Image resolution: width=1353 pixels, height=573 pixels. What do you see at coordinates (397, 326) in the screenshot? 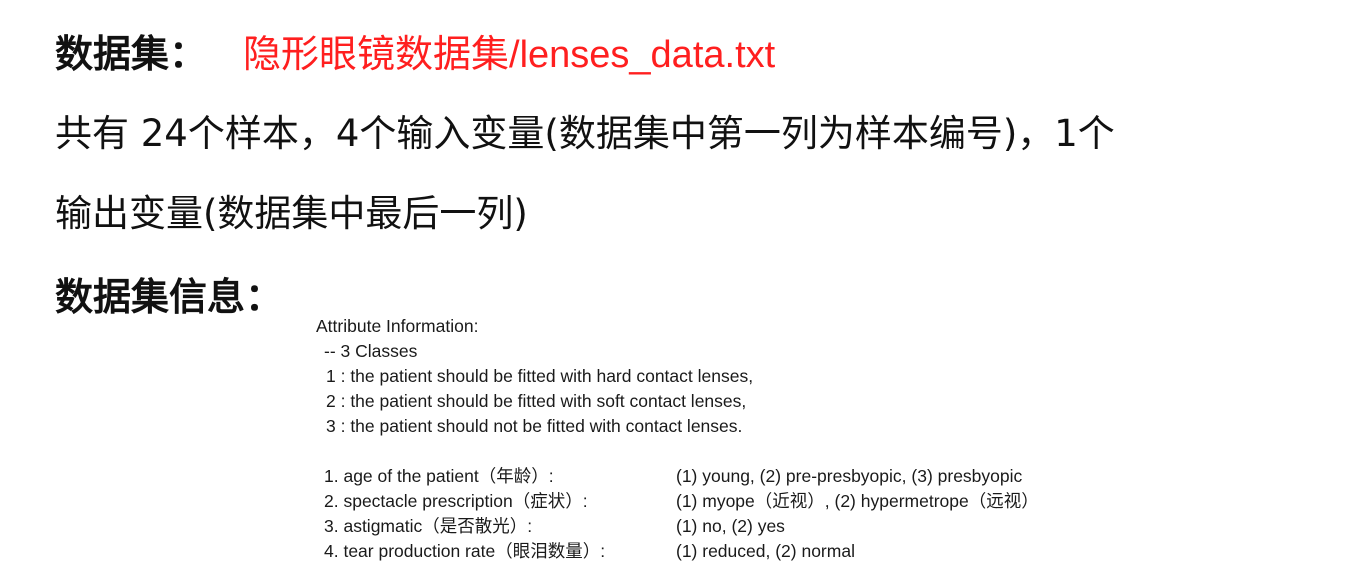
I see `attribute-info-title: Attribute Information:` at bounding box center [397, 326].